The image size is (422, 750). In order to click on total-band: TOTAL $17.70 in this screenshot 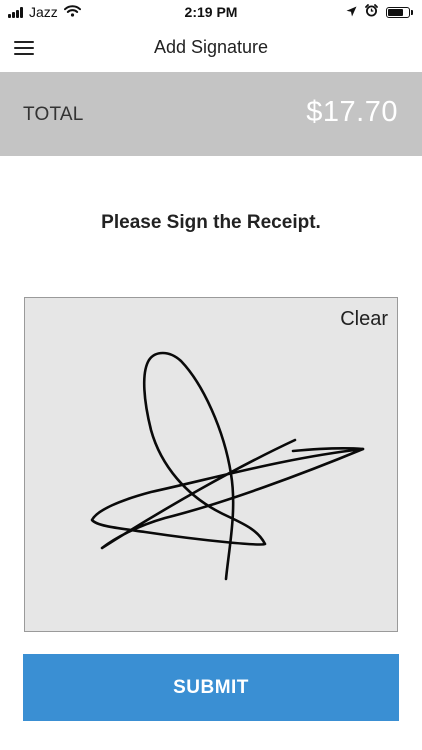, I will do `click(211, 114)`.